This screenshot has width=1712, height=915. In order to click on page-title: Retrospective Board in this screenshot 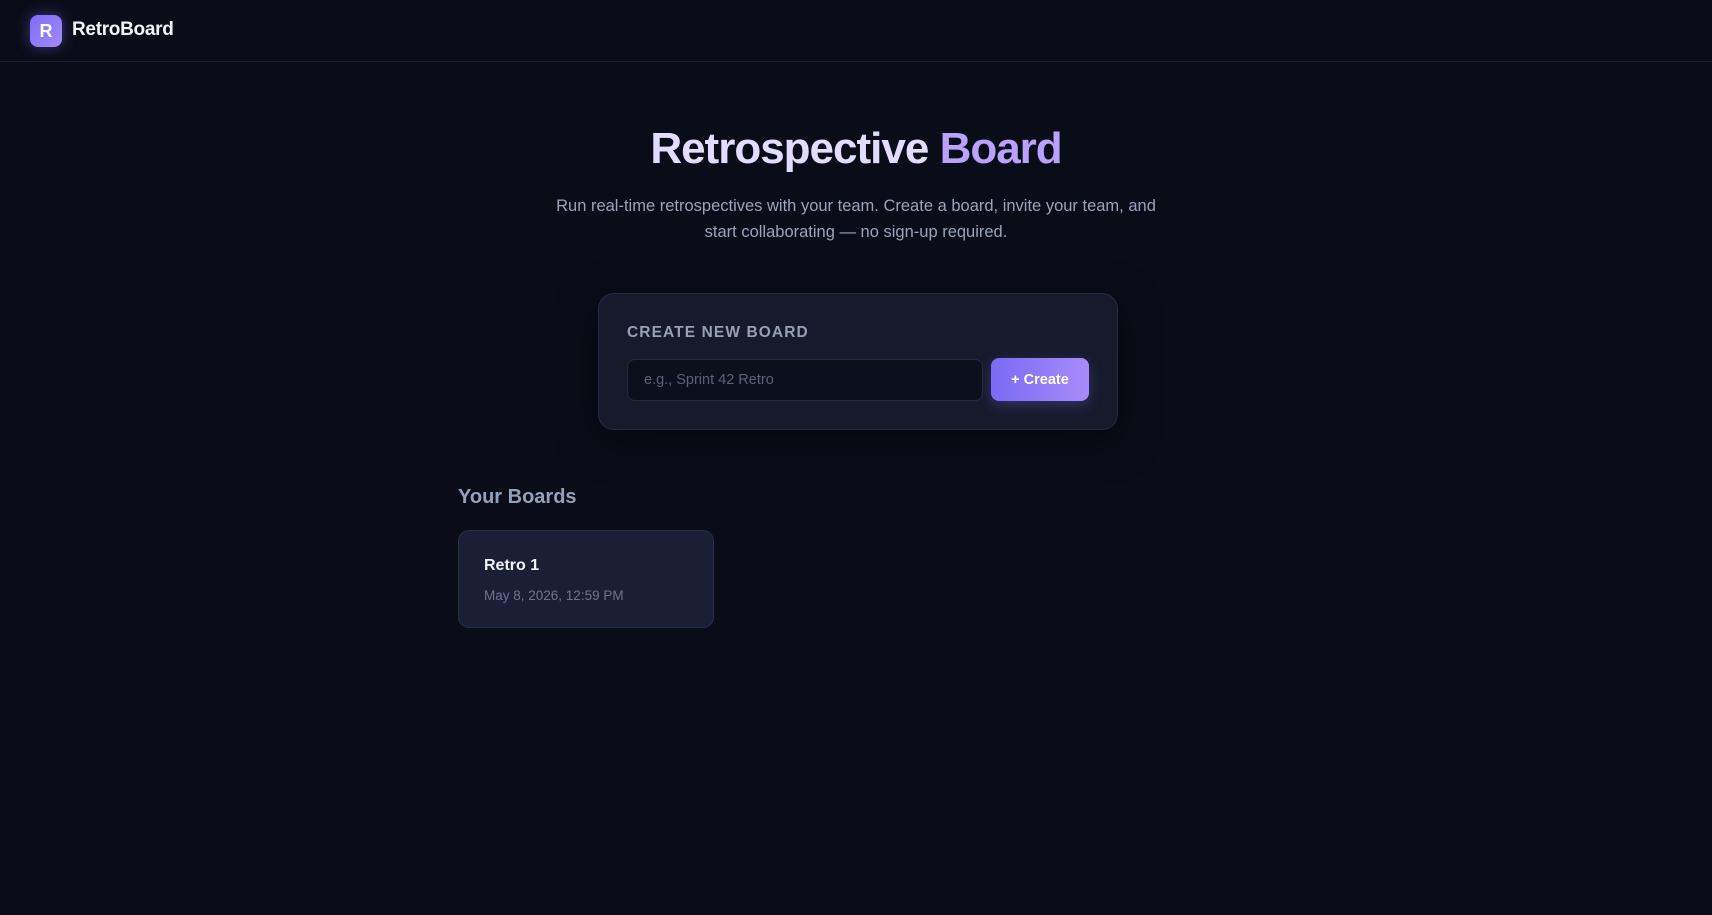, I will do `click(856, 149)`.